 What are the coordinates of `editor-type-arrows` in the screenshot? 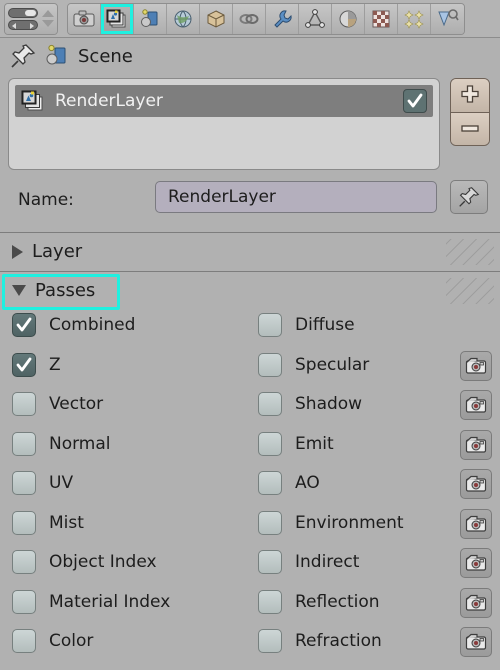 It's located at (48, 18).